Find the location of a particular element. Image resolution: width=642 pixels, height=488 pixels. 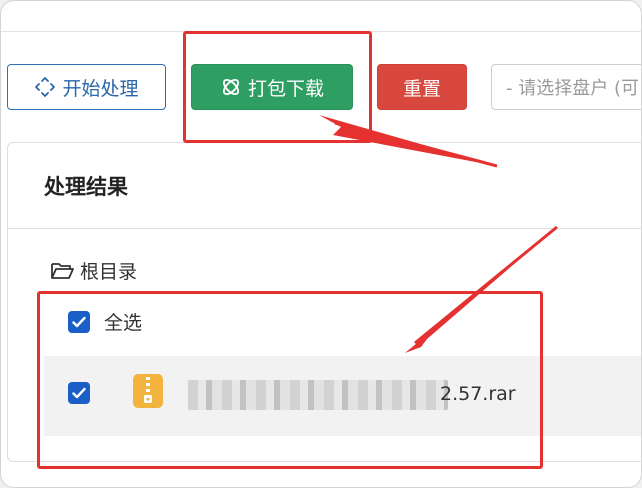

blurred-filename is located at coordinates (318, 395).